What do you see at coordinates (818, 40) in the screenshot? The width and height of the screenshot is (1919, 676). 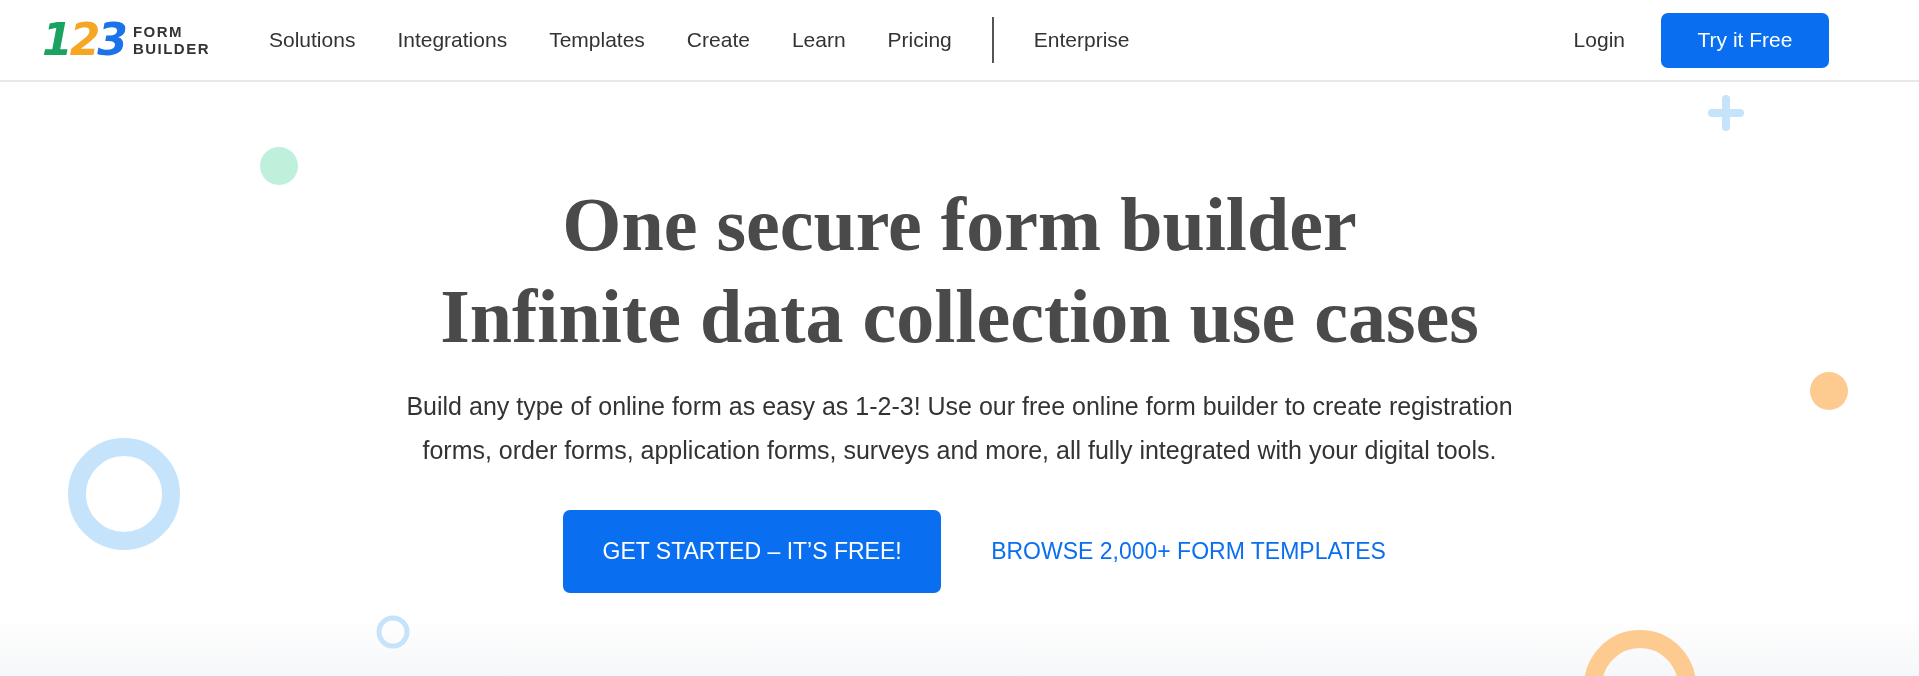 I see `nav-link: Learn` at bounding box center [818, 40].